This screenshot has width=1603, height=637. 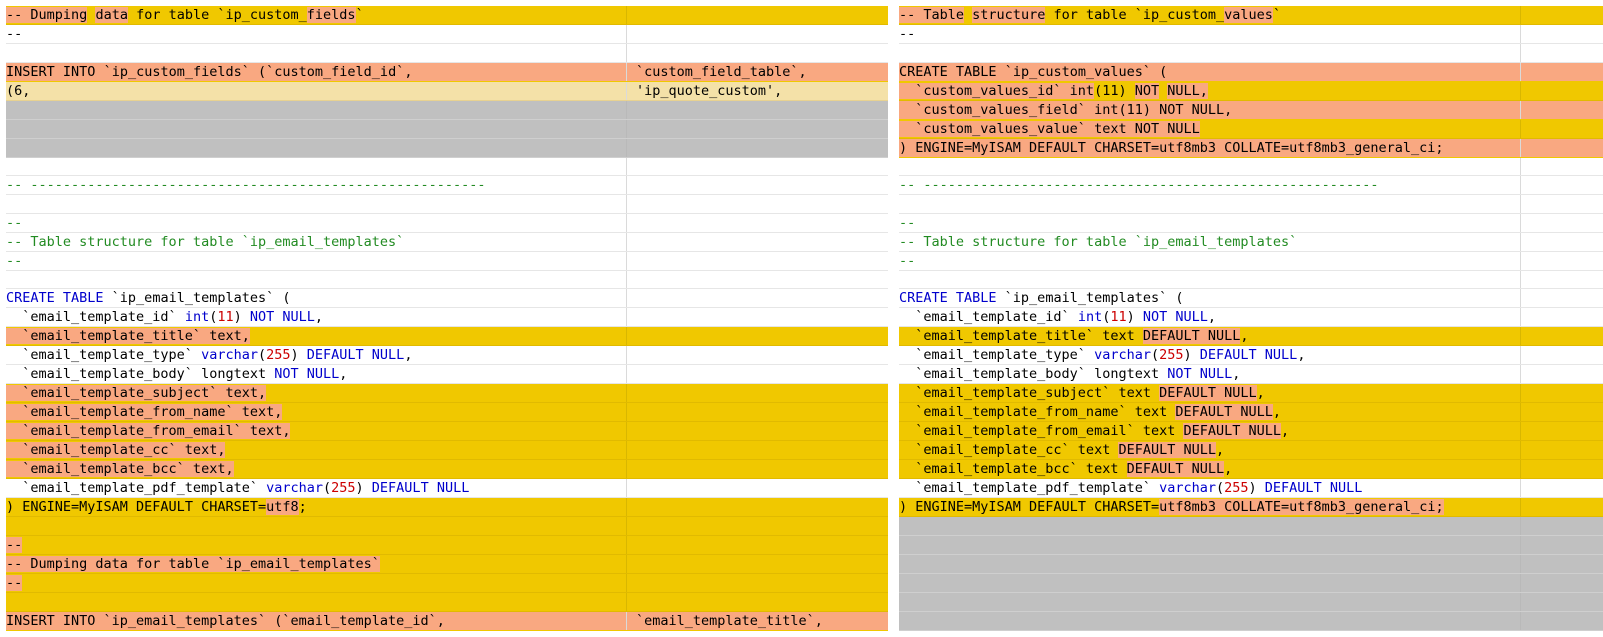 What do you see at coordinates (1251, 450) in the screenshot?
I see `diff-line: `email_template_cc` text DEFAULT NULL,` at bounding box center [1251, 450].